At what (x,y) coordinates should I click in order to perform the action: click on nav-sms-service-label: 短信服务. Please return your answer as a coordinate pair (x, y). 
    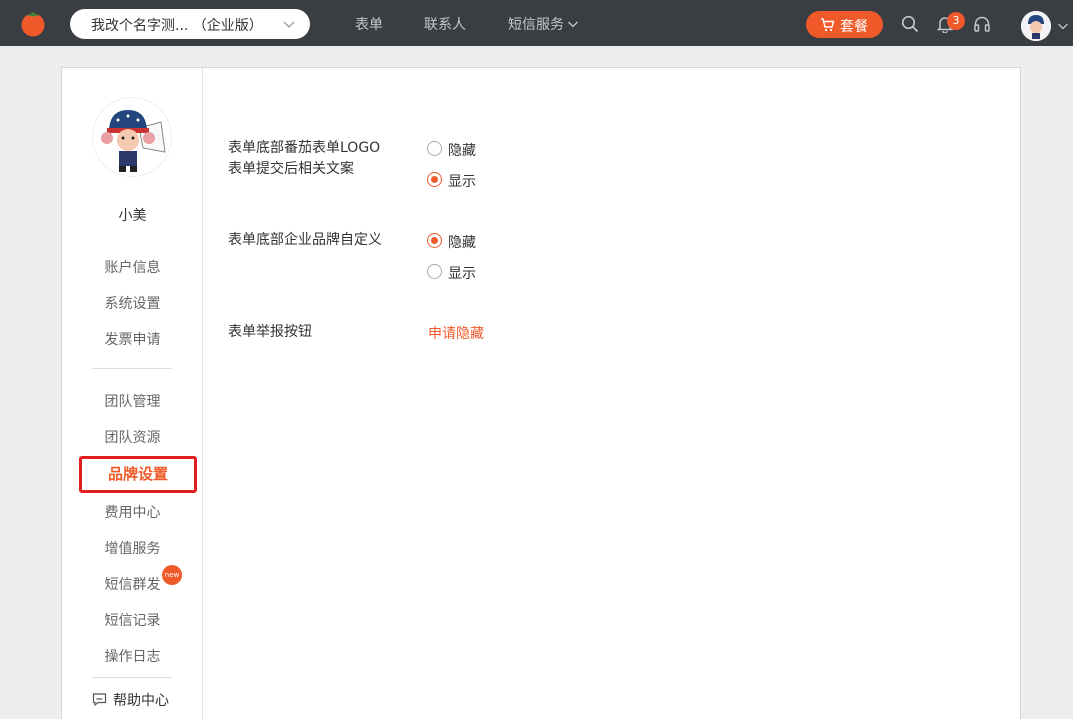
    Looking at the image, I should click on (536, 25).